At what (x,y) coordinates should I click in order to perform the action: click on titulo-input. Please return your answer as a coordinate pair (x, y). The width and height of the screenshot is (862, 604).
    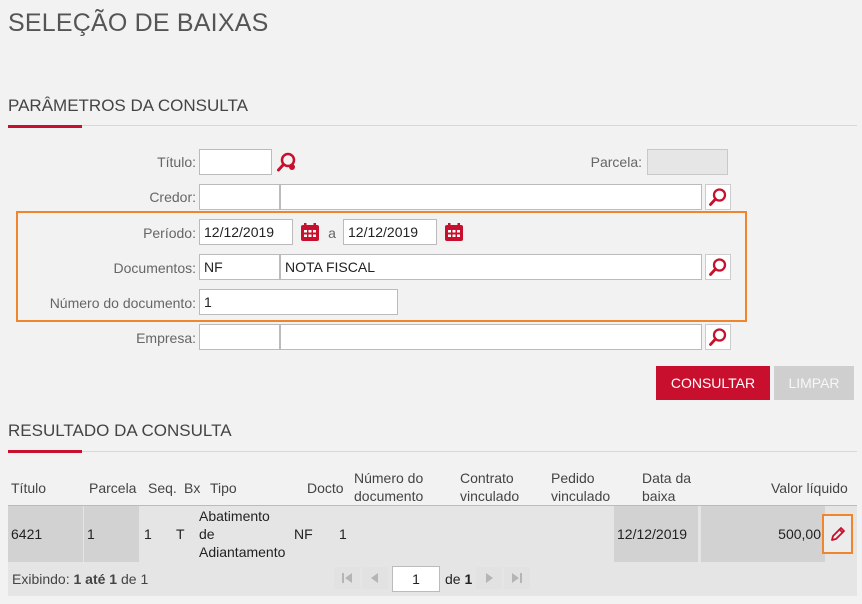
    Looking at the image, I should click on (235, 162).